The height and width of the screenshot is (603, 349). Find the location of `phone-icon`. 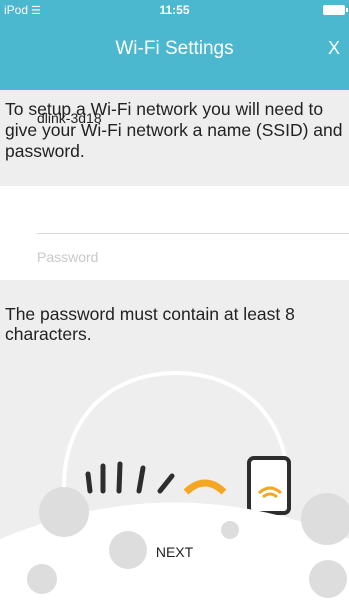

phone-icon is located at coordinates (269, 485).